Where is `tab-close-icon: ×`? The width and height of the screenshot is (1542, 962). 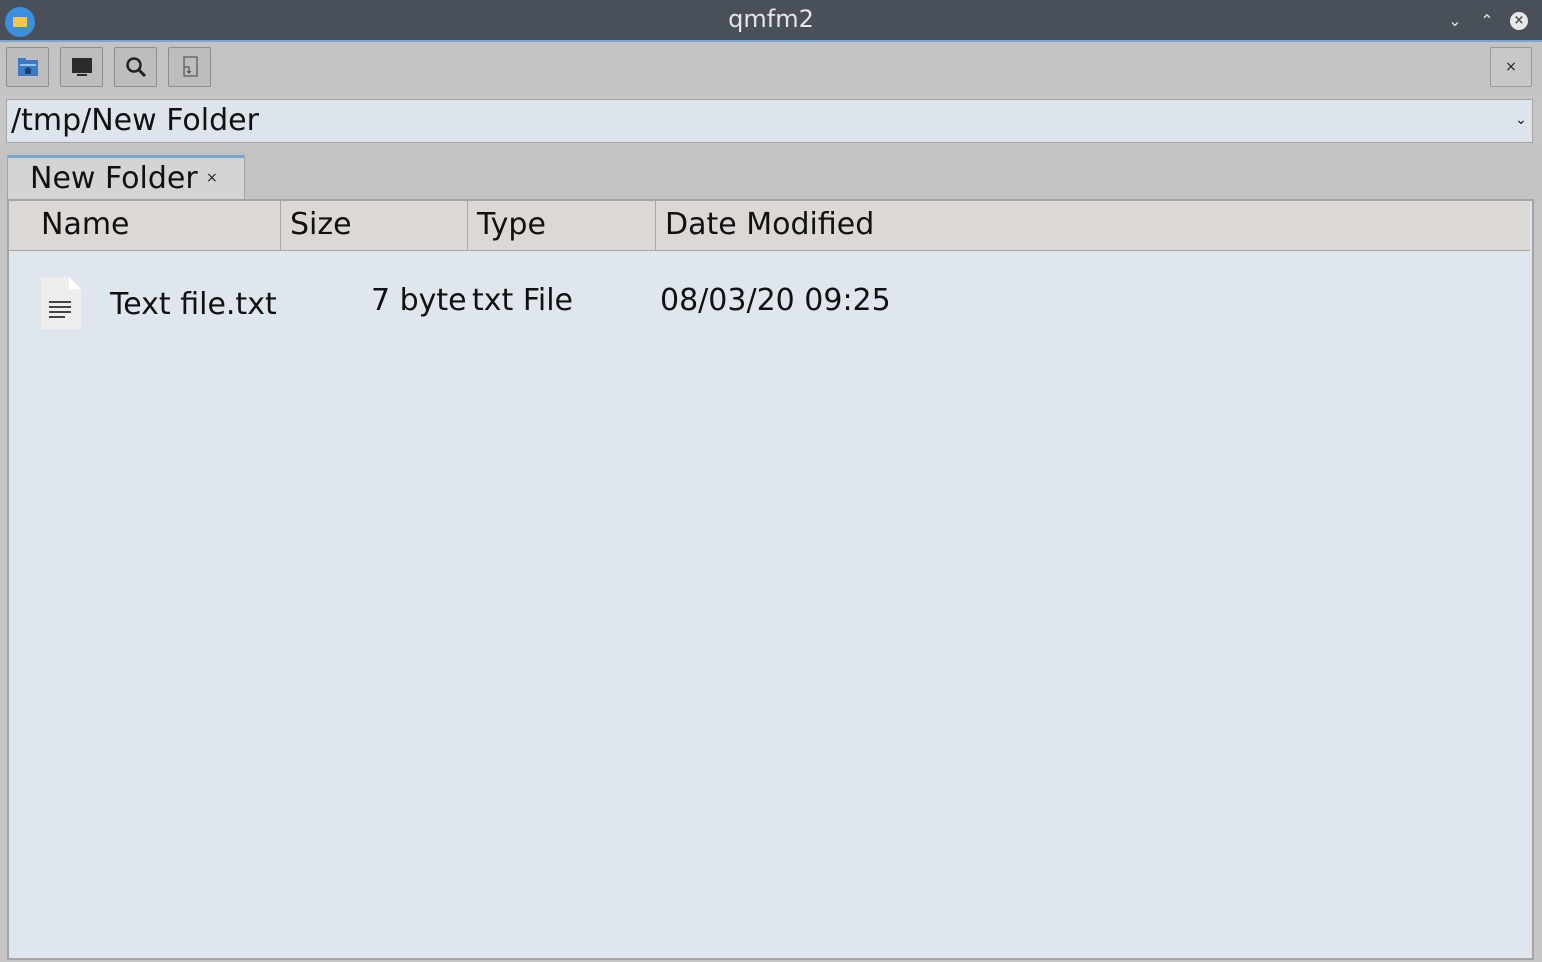 tab-close-icon: × is located at coordinates (212, 178).